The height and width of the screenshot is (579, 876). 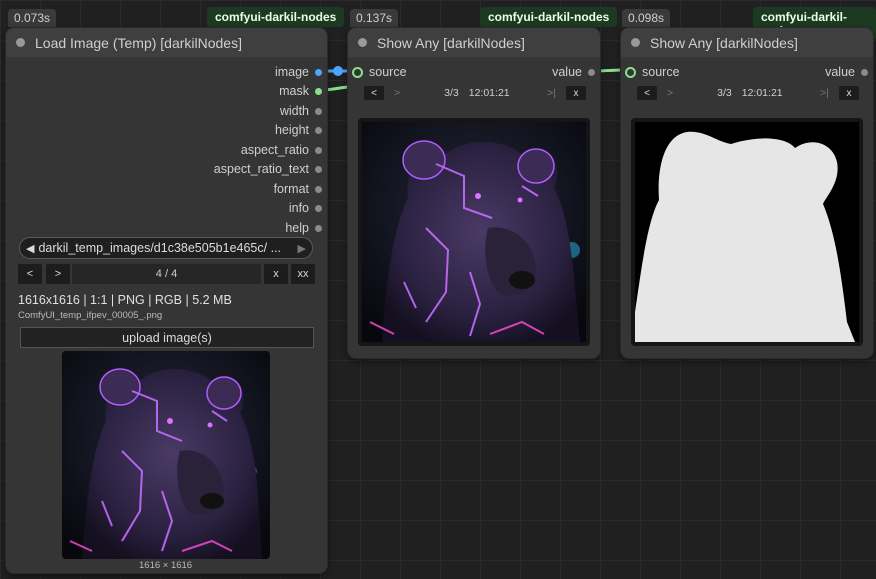 I want to click on show-mask-frame, so click(x=747, y=232).